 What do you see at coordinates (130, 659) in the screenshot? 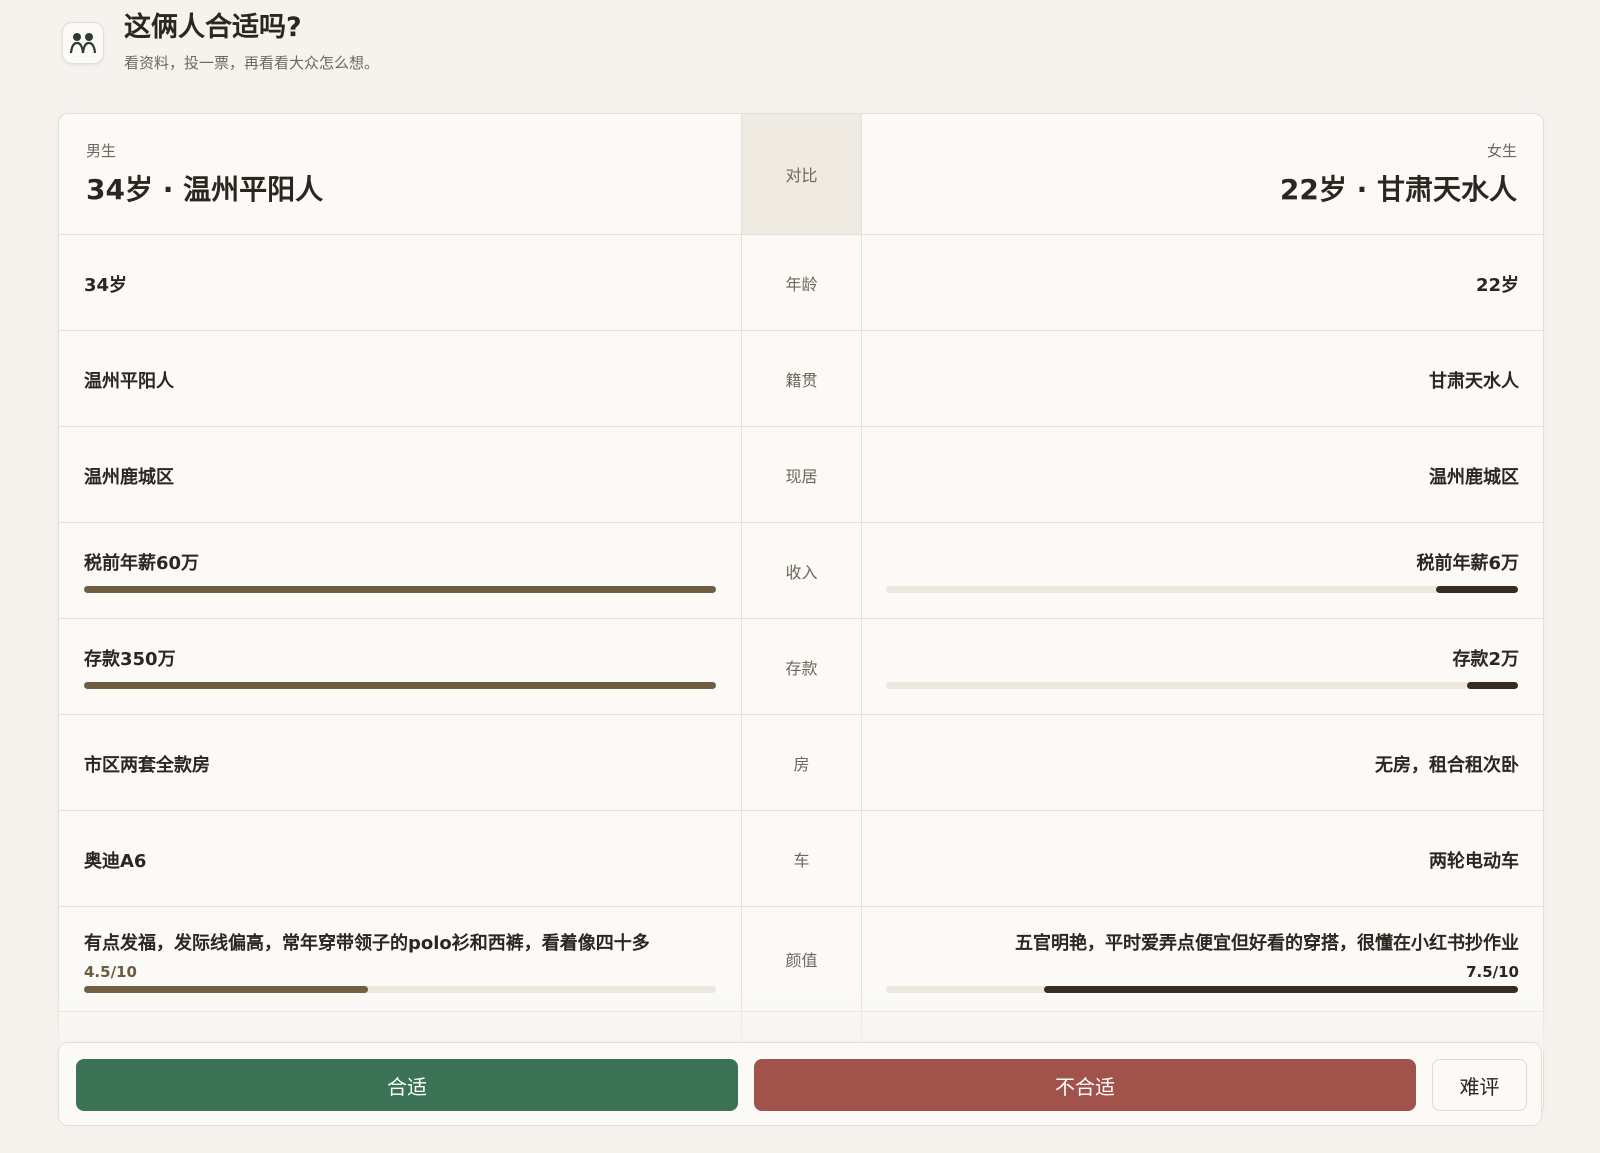
I see `male-savings: 存款350万` at bounding box center [130, 659].